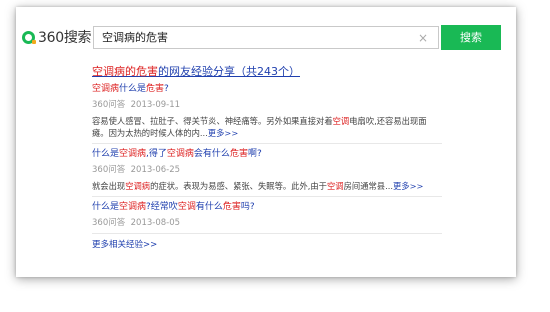  I want to click on result-meta: 360问答 2013-09-11, so click(267, 105).